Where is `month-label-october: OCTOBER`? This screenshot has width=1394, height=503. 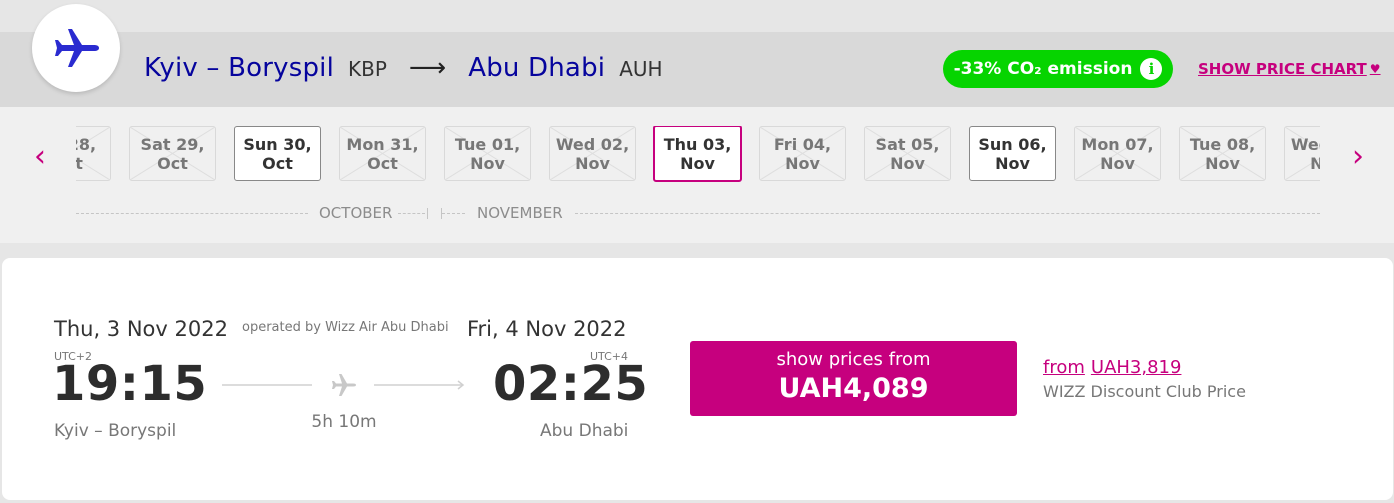 month-label-october: OCTOBER is located at coordinates (356, 213).